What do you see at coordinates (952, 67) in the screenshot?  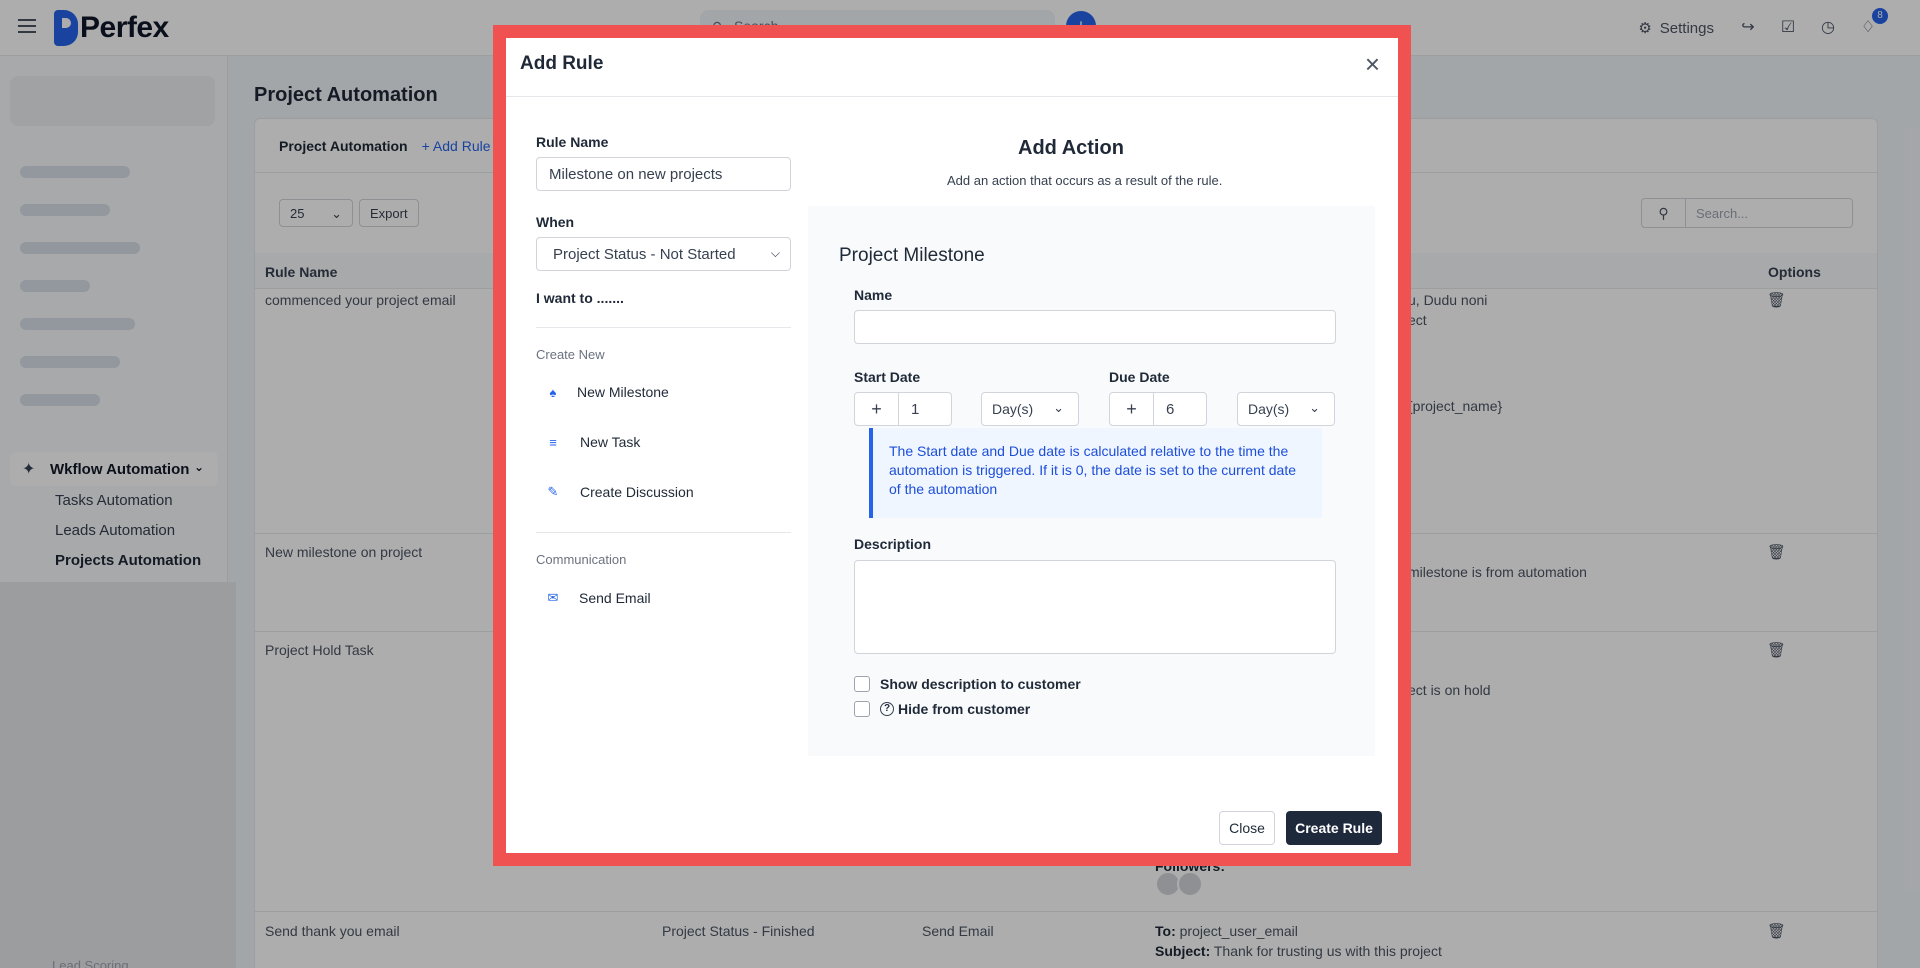 I see `modal-header: Add Rule ×` at bounding box center [952, 67].